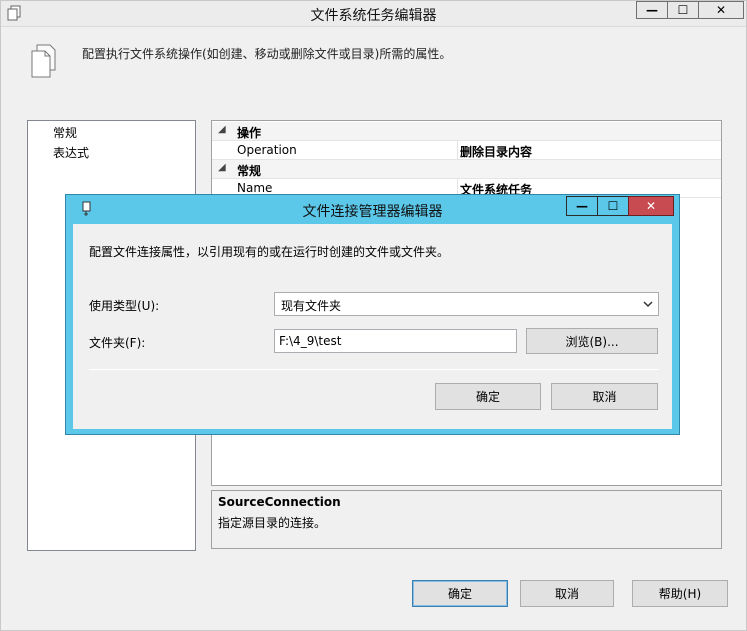  I want to click on property-name: Operation, so click(267, 150).